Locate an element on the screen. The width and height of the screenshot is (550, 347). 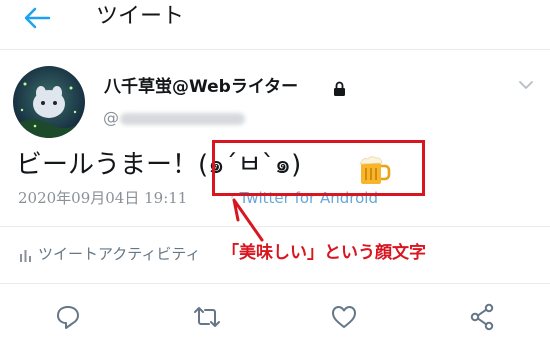
heart-icon is located at coordinates (344, 317).